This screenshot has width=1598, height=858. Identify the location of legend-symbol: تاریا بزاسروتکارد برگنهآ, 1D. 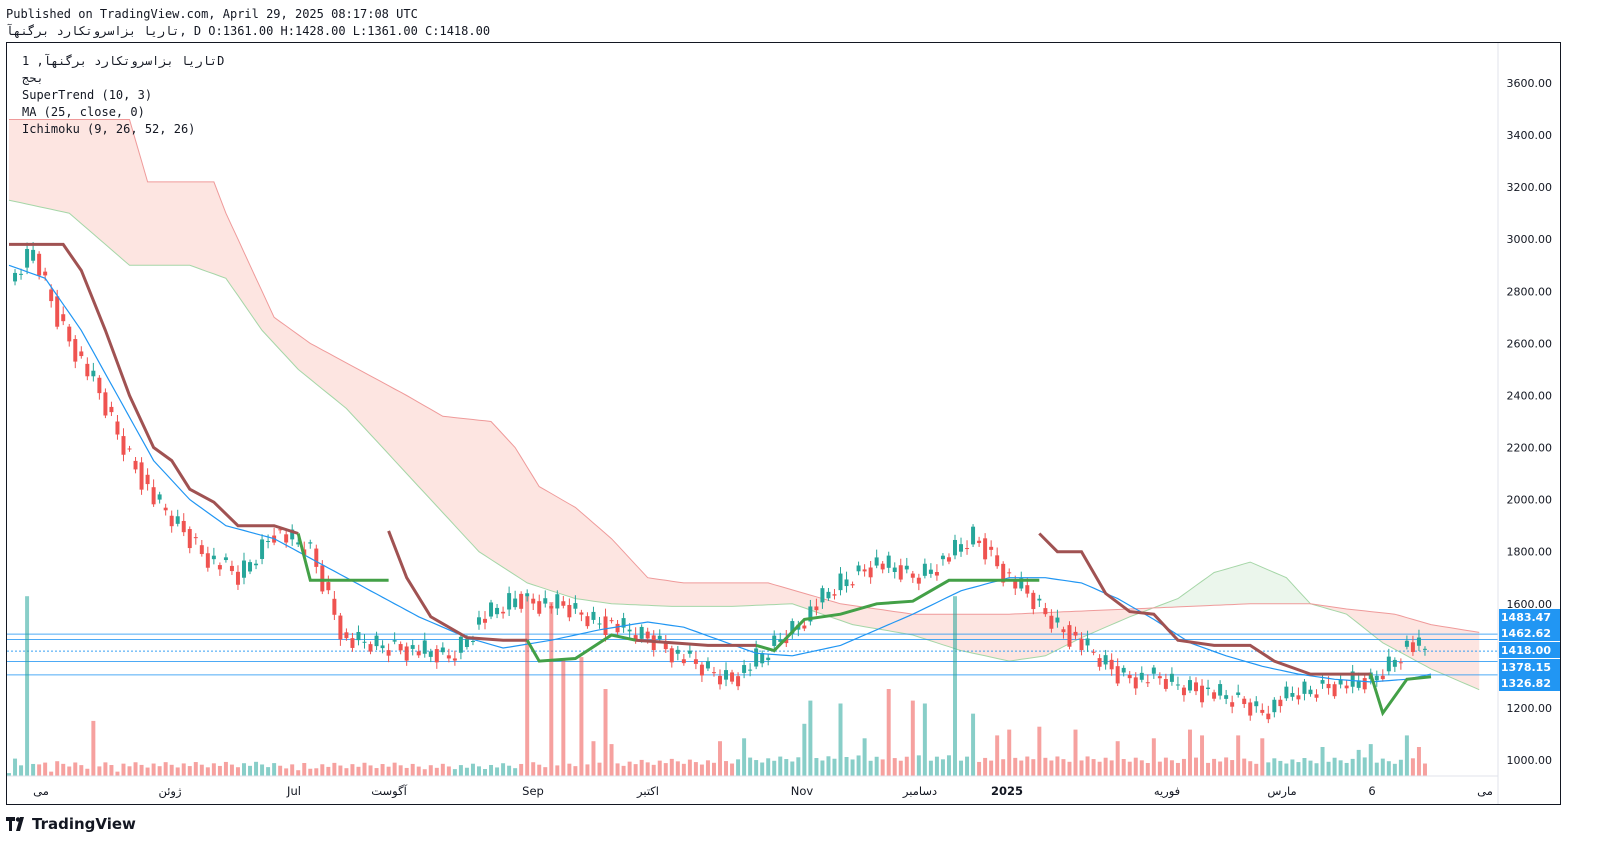
(123, 61).